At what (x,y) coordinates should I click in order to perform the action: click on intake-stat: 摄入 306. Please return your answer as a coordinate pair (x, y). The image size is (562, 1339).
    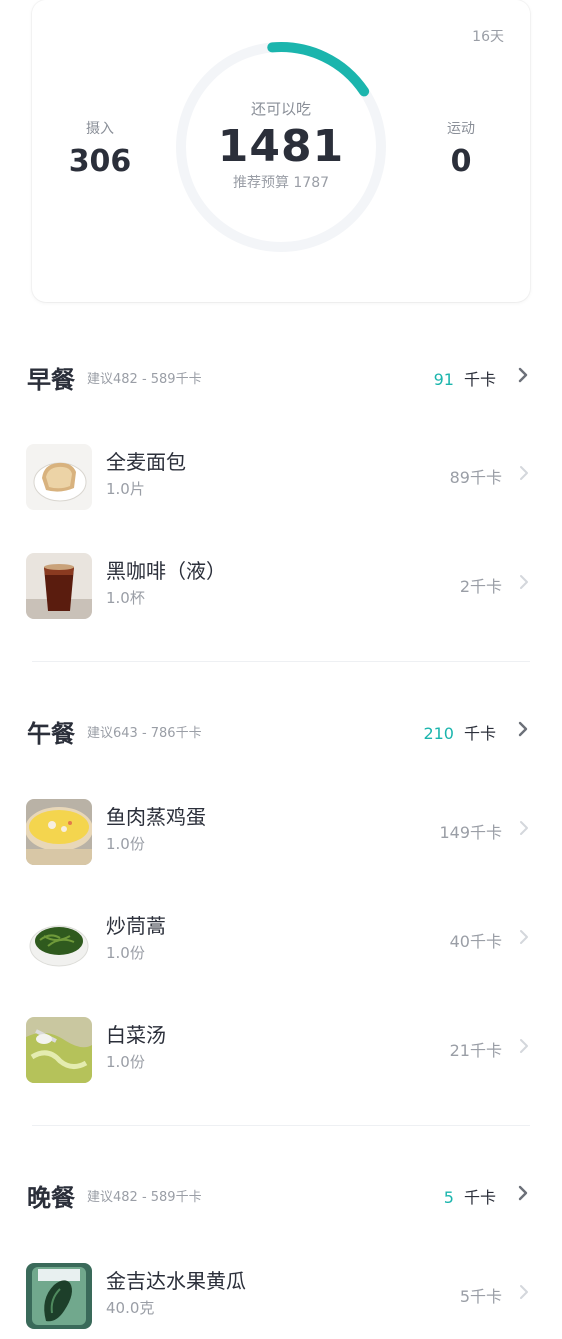
    Looking at the image, I should click on (100, 148).